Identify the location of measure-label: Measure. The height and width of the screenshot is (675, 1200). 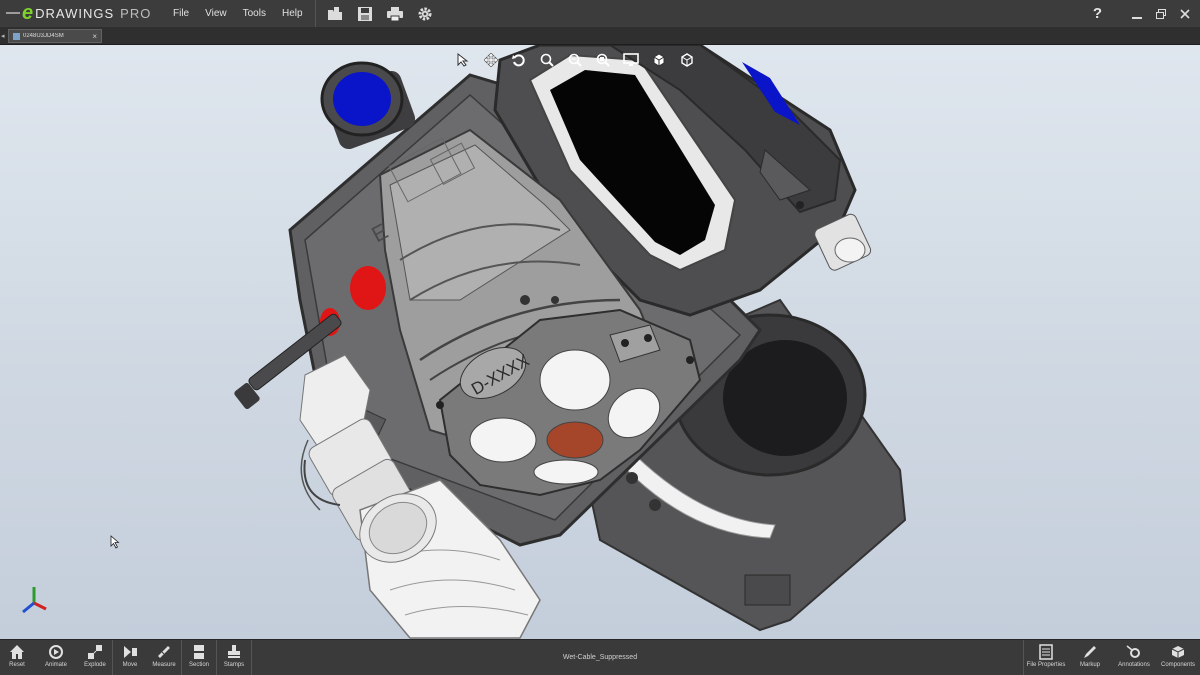
(164, 665).